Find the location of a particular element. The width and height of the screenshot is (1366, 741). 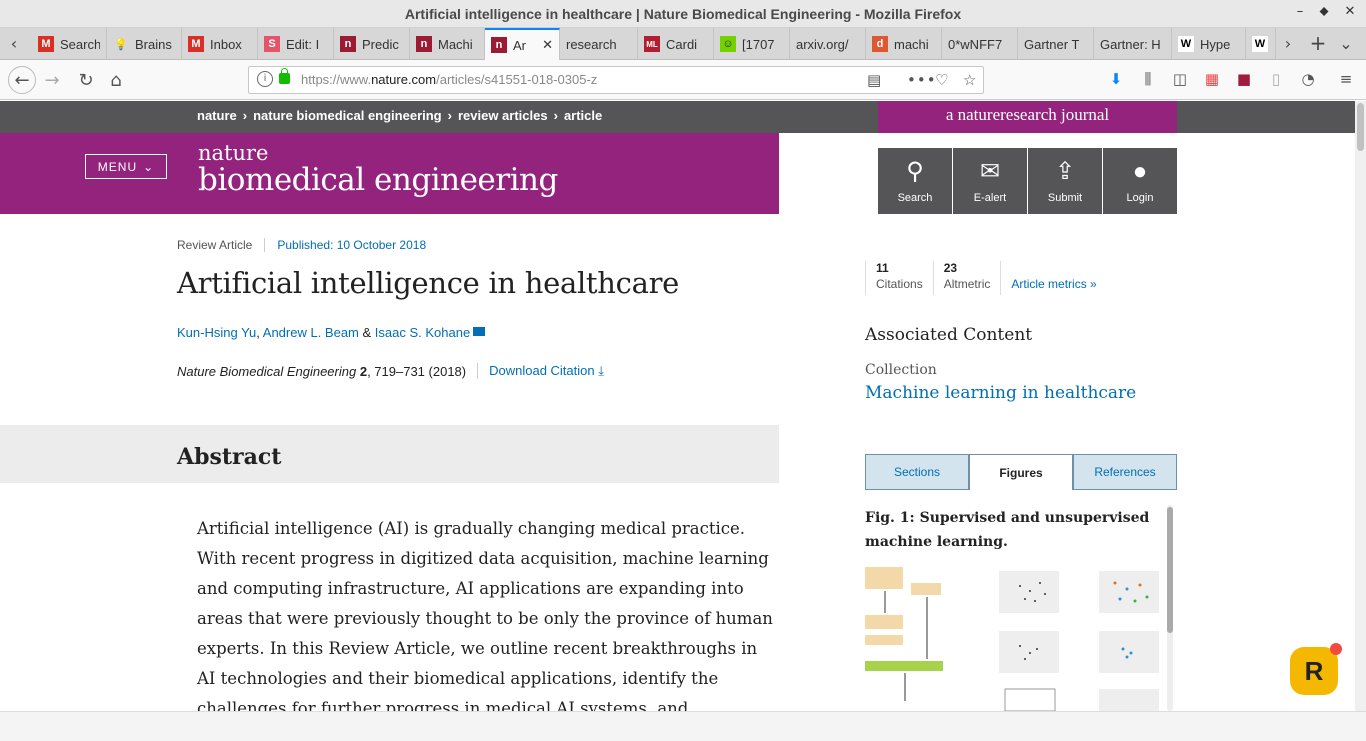

tab-5: n Machi is located at coordinates (447, 44).